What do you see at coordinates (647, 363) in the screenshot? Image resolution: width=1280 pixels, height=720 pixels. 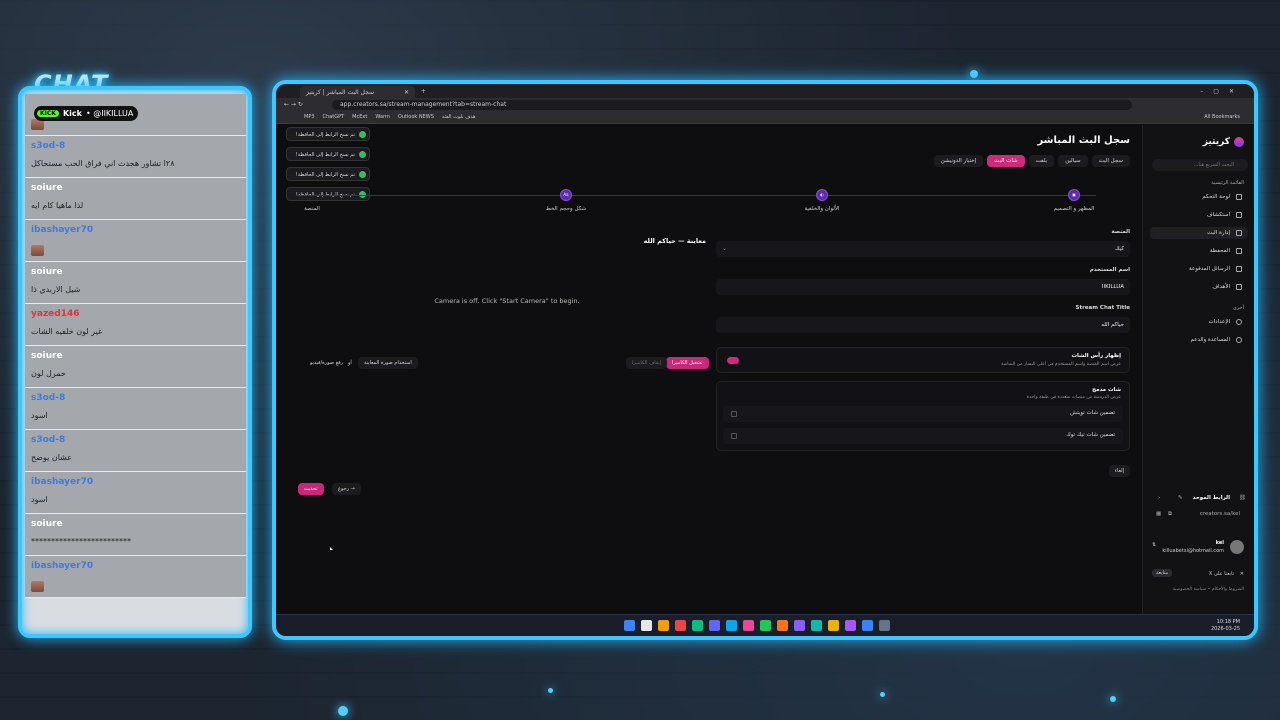 I see `stop-camera-button: إيقاف الكاميرا` at bounding box center [647, 363].